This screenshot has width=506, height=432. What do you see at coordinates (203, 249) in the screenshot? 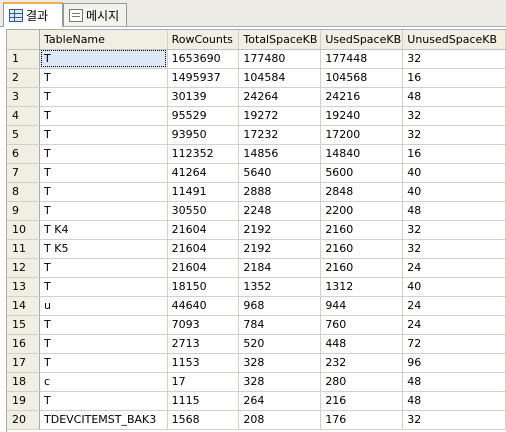
I see `cell-rowcounts: 21604` at bounding box center [203, 249].